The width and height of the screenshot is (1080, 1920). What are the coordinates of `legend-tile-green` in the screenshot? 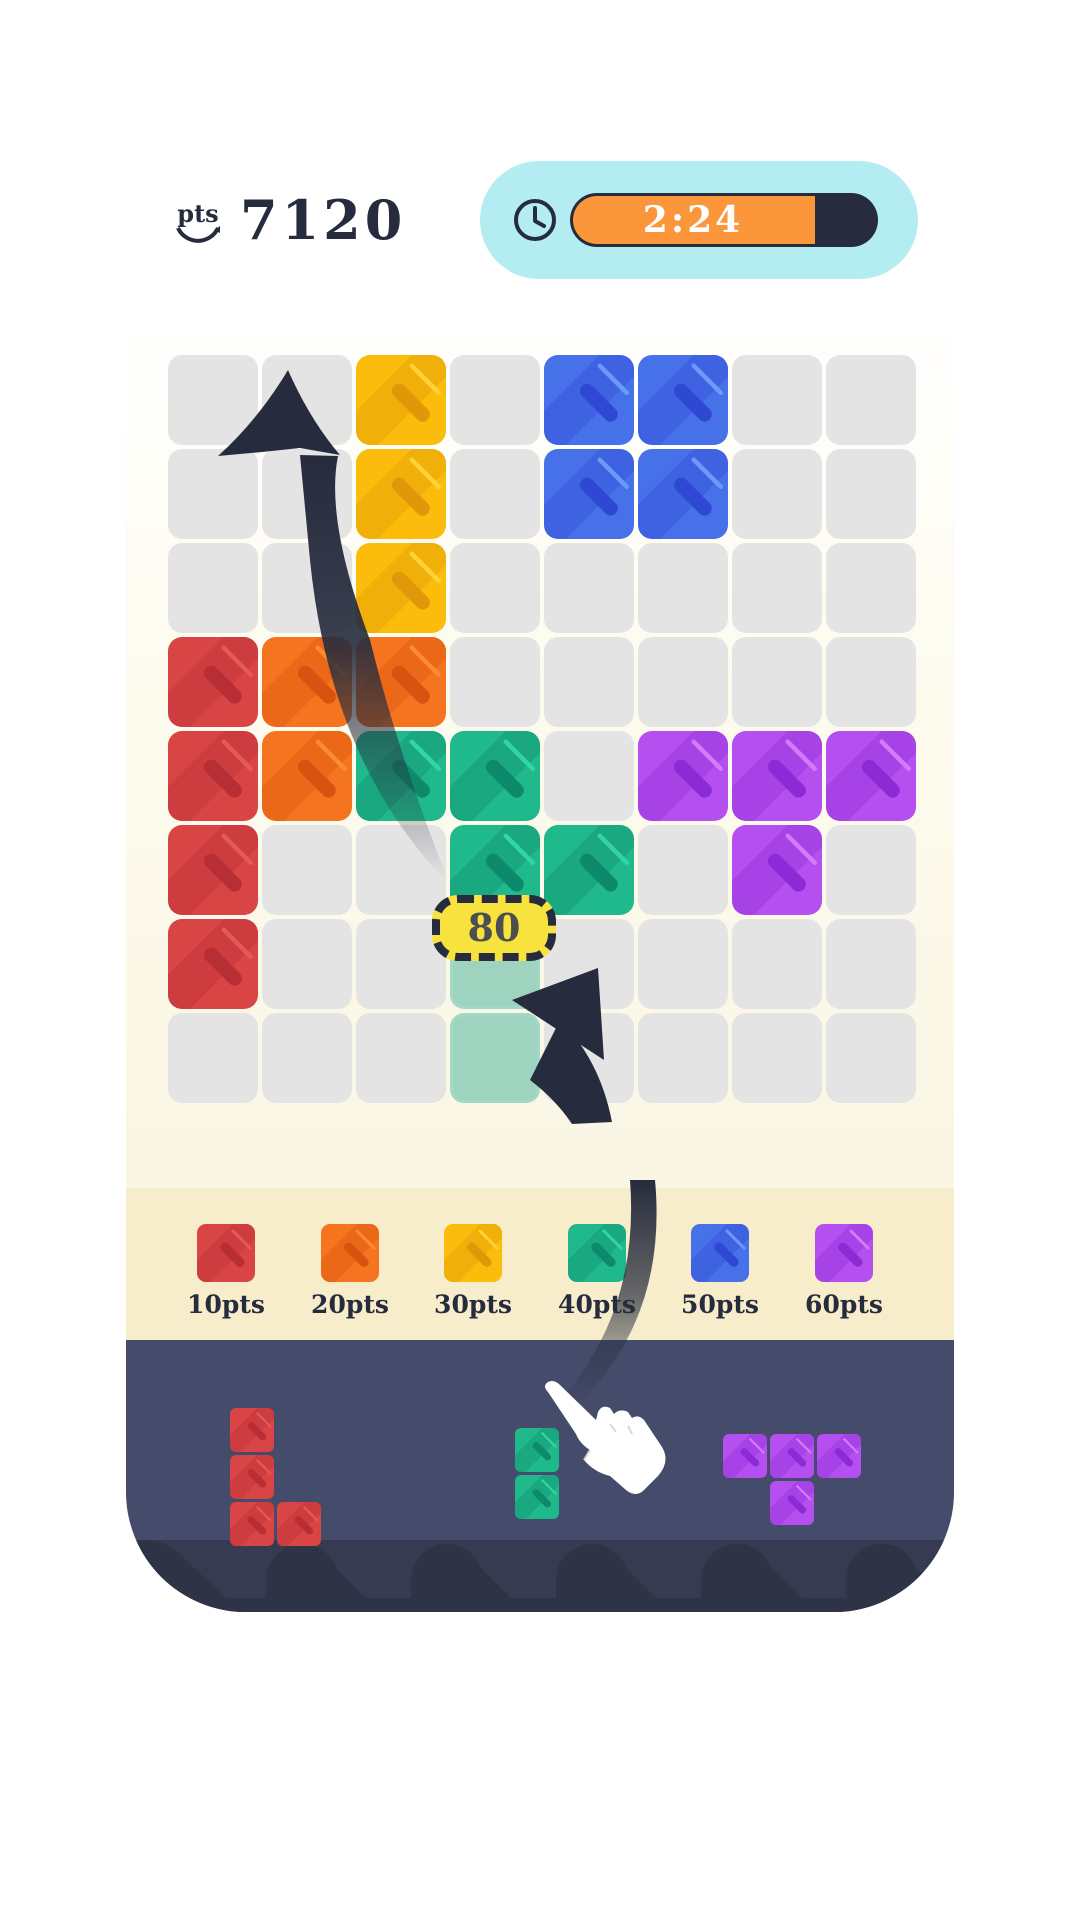 It's located at (597, 1253).